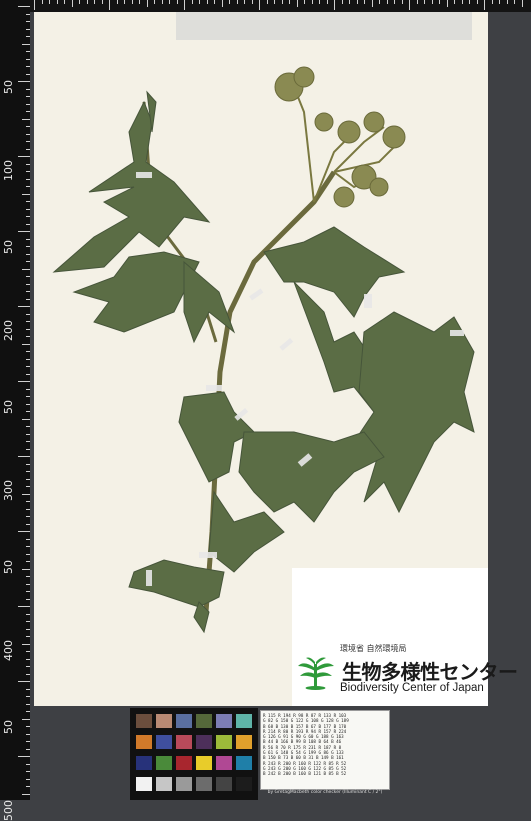  I want to click on ruler-label: 100, so click(8, 170).